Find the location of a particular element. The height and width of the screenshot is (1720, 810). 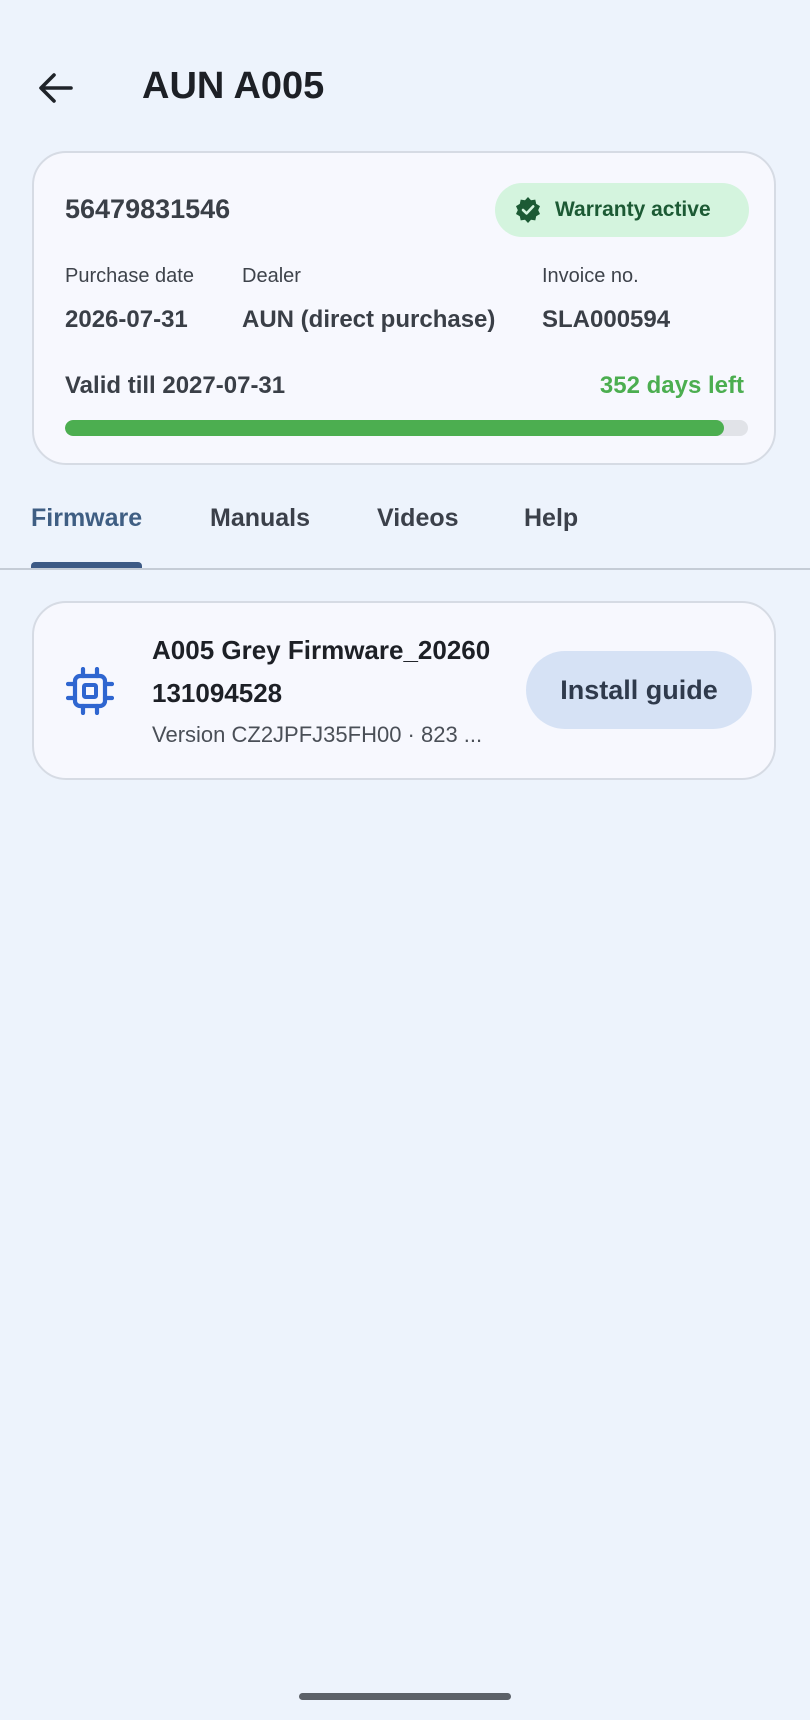

tab-help: Help is located at coordinates (551, 529).